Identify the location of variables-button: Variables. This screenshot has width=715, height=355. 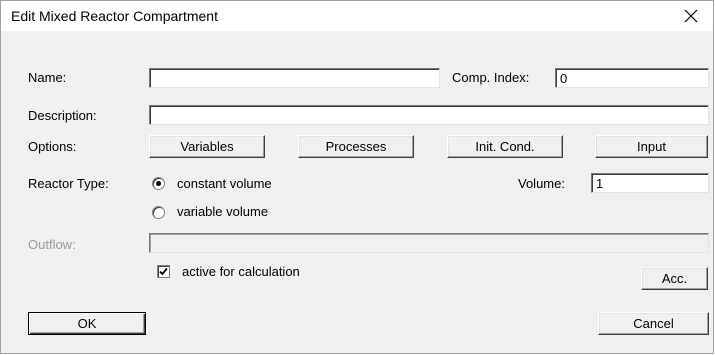
(207, 146).